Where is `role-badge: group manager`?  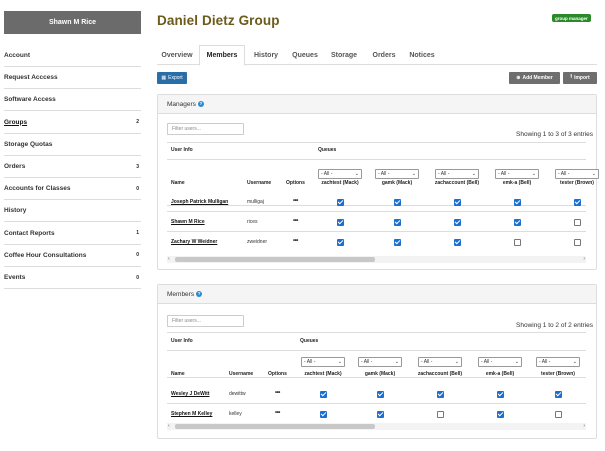 role-badge: group manager is located at coordinates (571, 18).